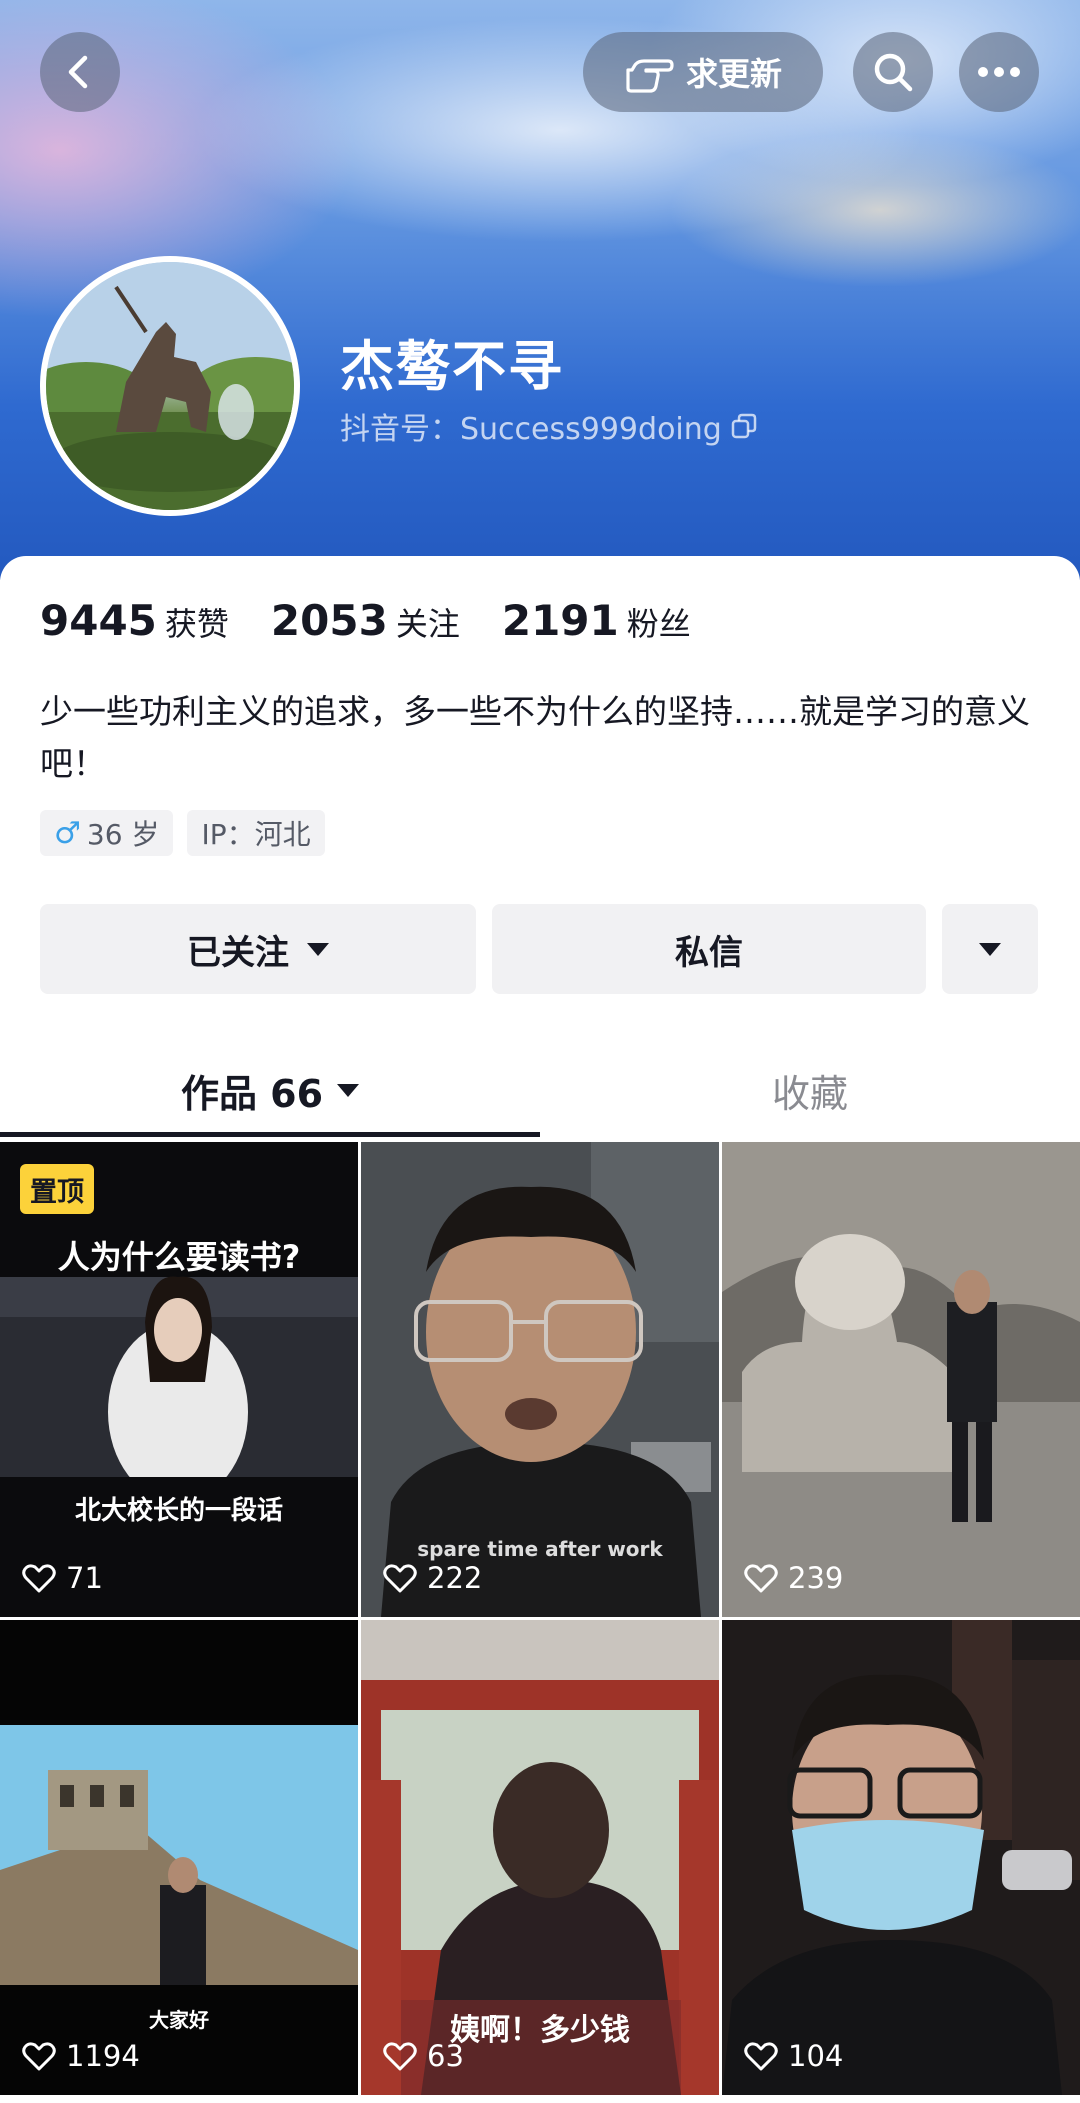 The width and height of the screenshot is (1080, 2103). Describe the element at coordinates (744, 426) in the screenshot. I see `copy-icon` at that location.